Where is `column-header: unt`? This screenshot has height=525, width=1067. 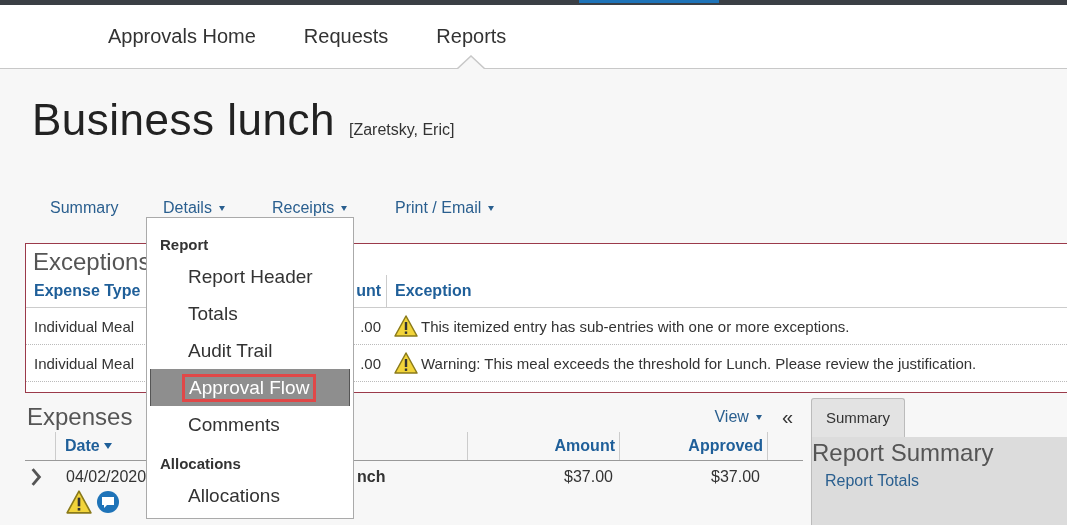
column-header: unt is located at coordinates (368, 290).